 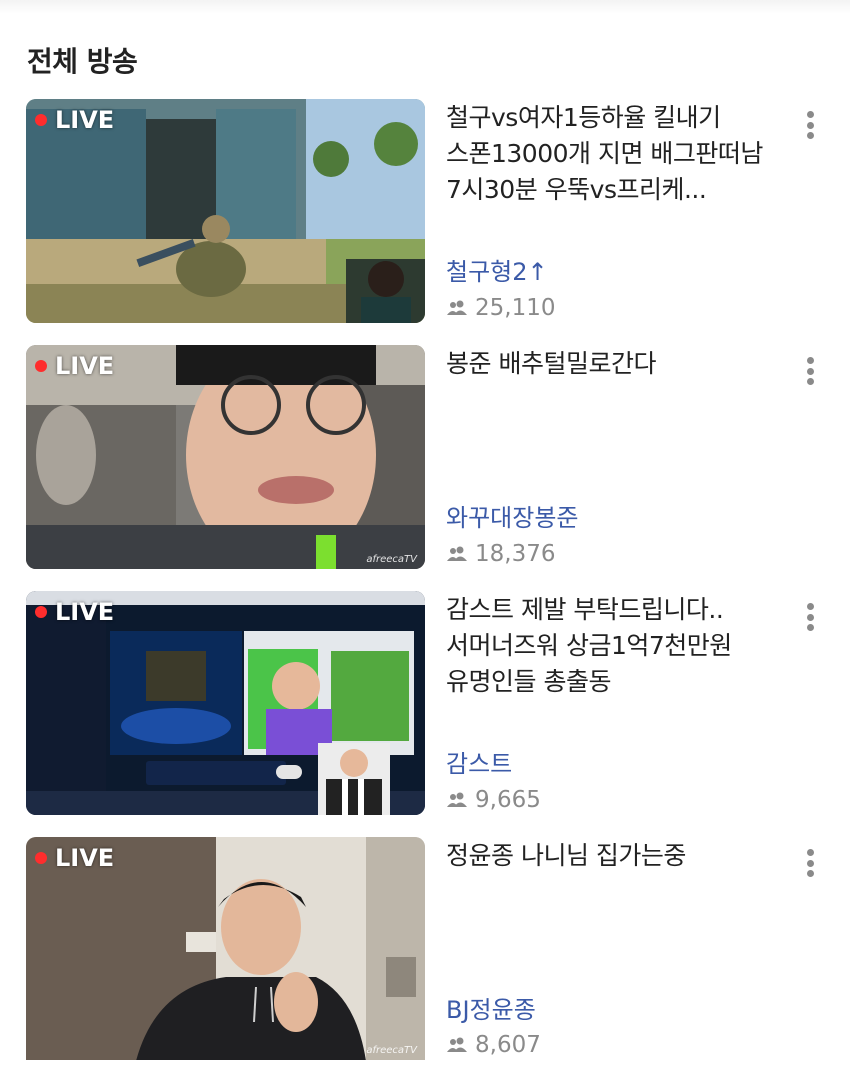 I want to click on viewer-count-value: 25,110, so click(x=515, y=308).